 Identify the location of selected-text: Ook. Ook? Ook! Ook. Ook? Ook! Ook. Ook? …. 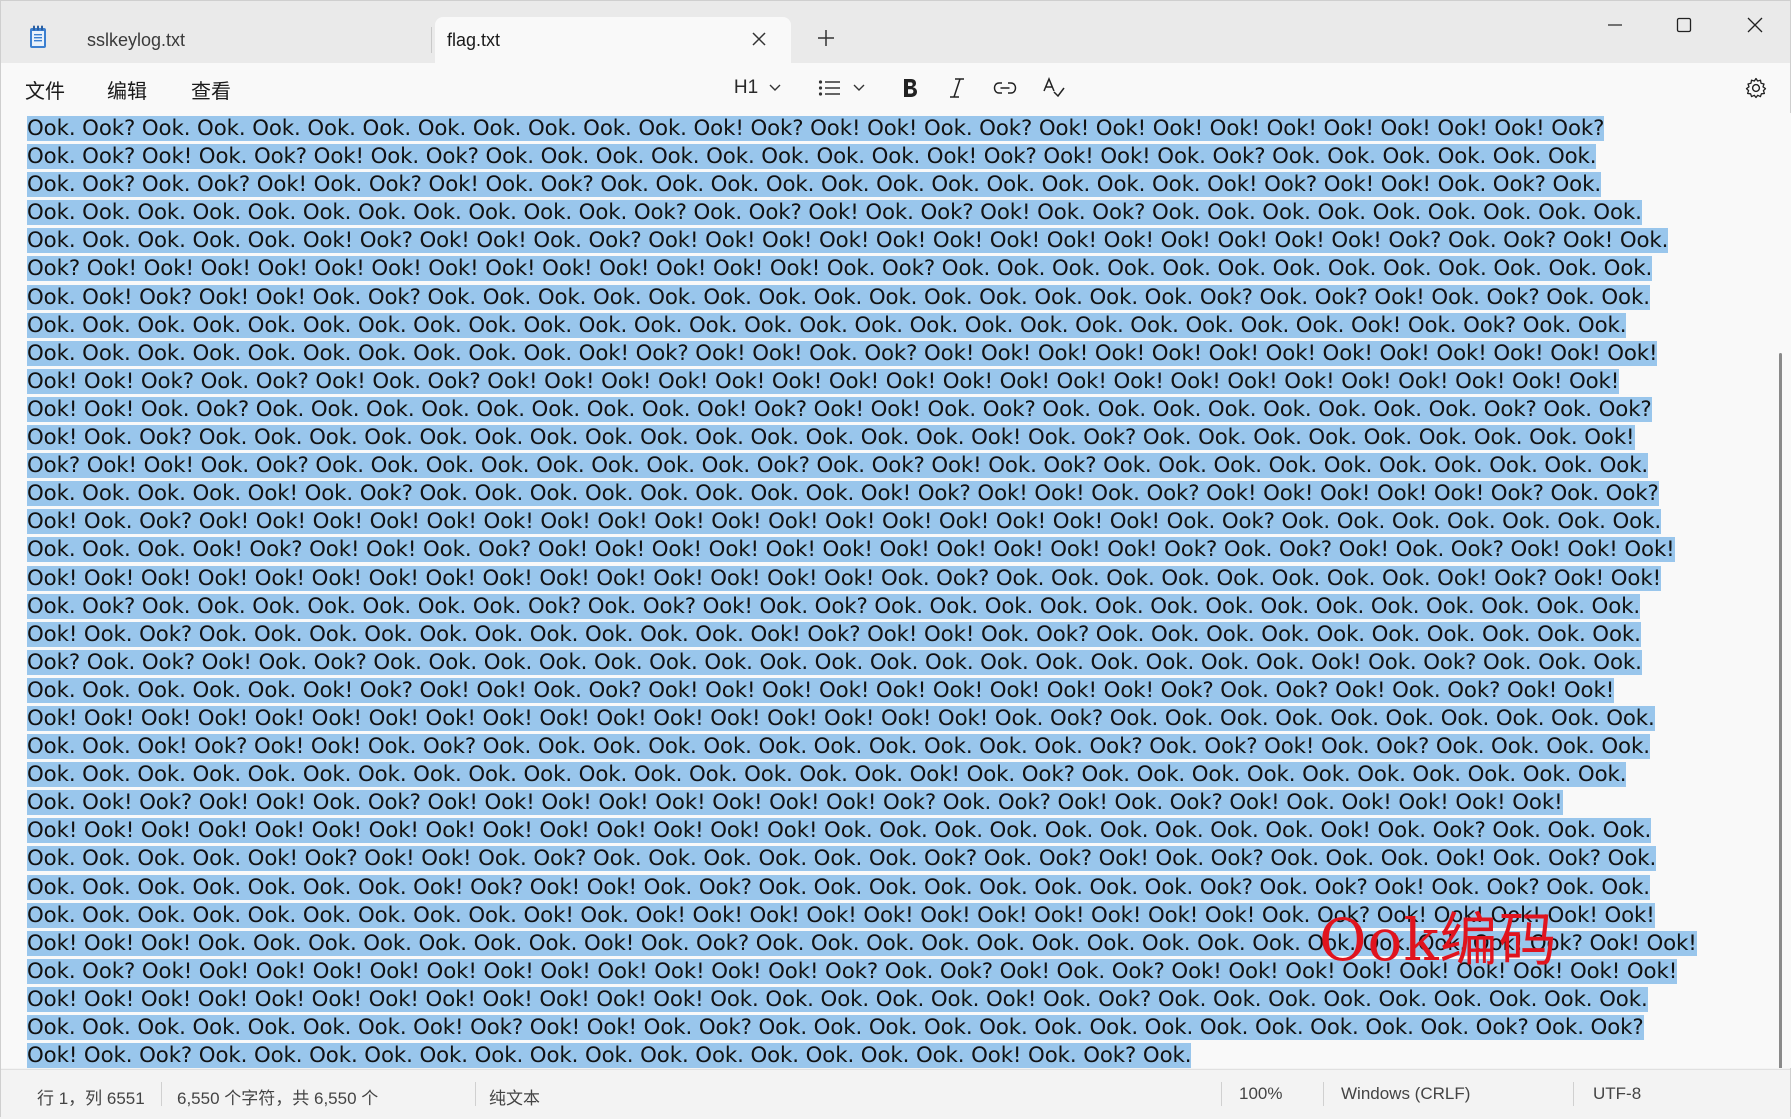
(812, 157).